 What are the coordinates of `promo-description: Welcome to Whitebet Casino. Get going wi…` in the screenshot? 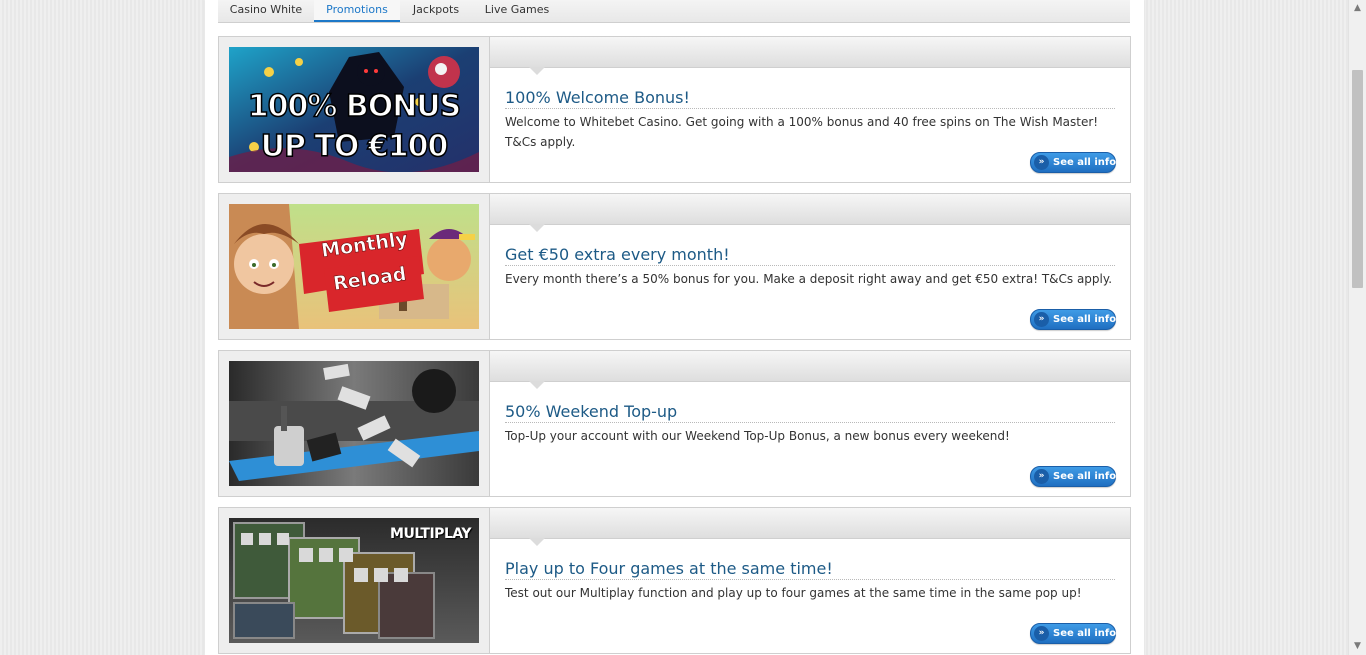 It's located at (802, 132).